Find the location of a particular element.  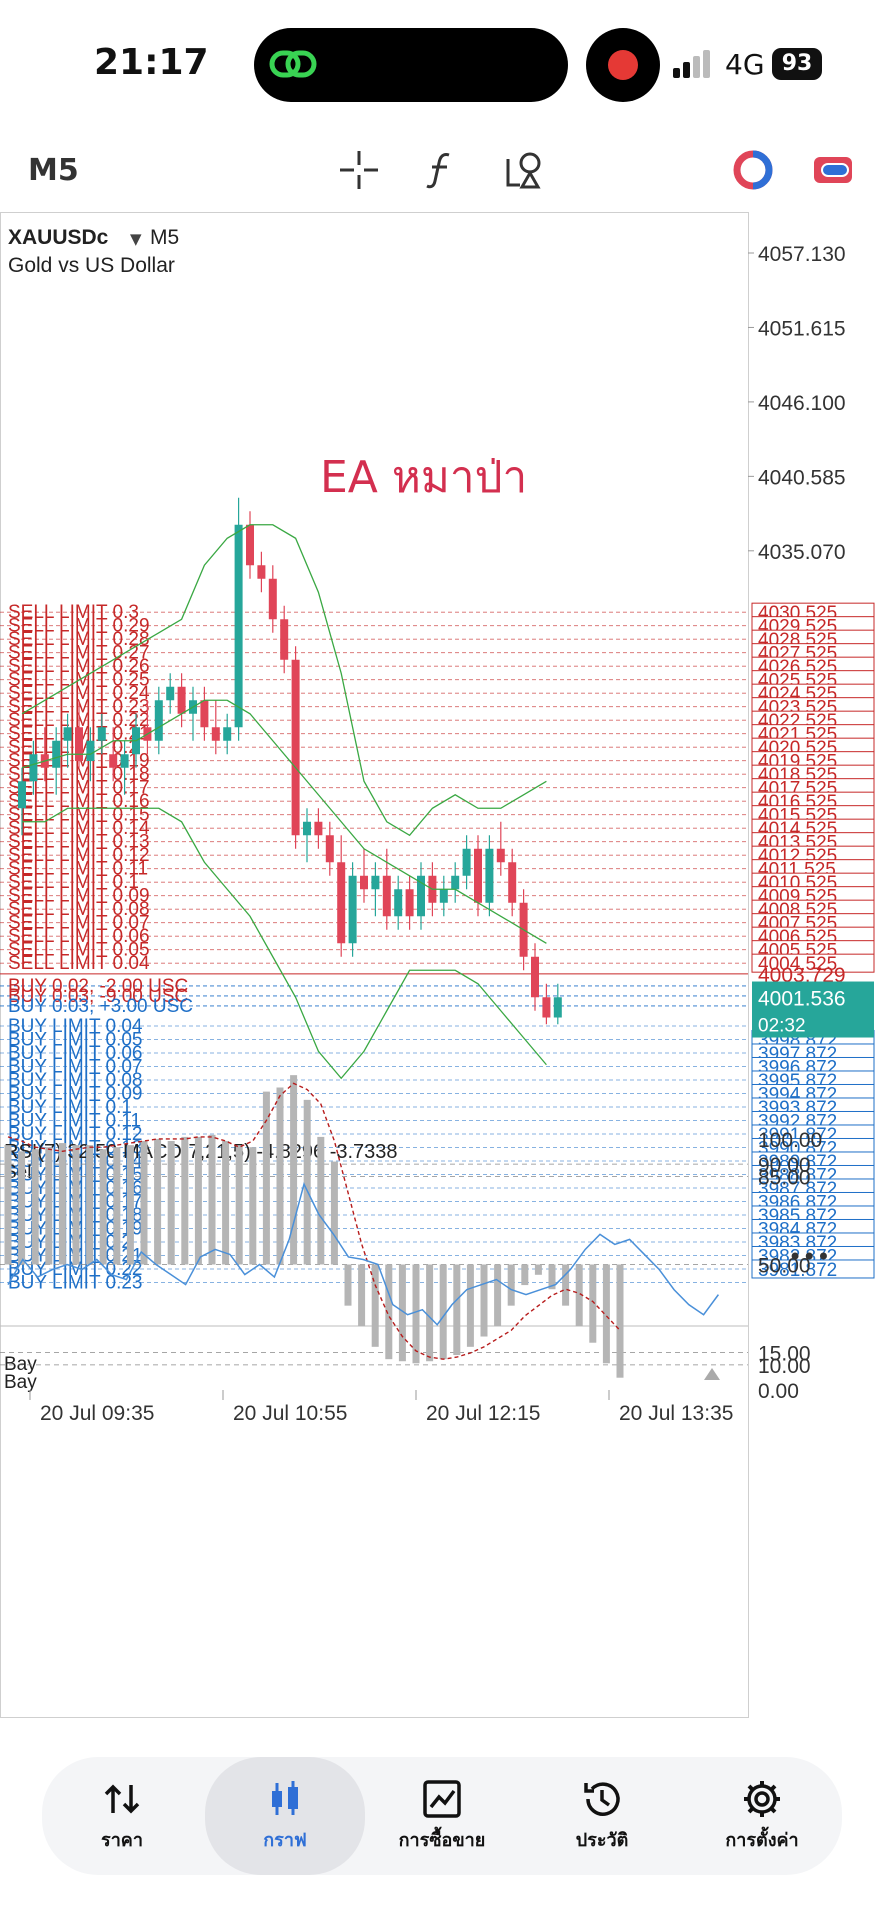

indicator-level-label: 0.00 is located at coordinates (778, 1391).